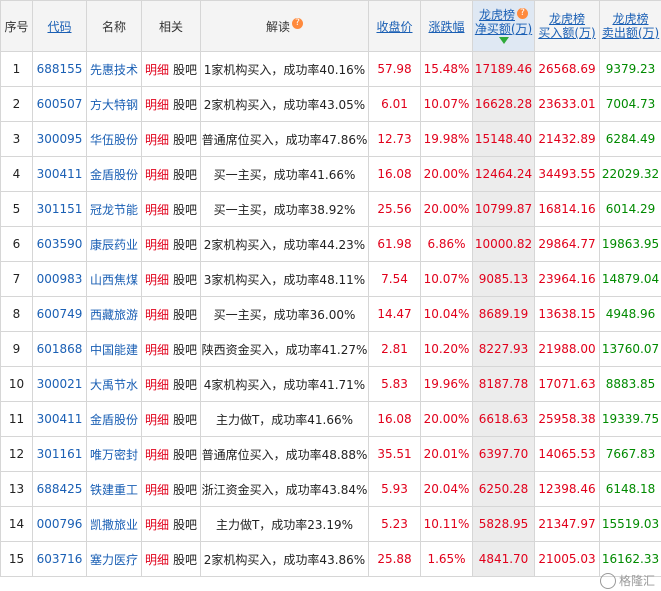 This screenshot has height=591, width=661. Describe the element at coordinates (114, 524) in the screenshot. I see `stock-name-link: 凯撒旅业` at that location.